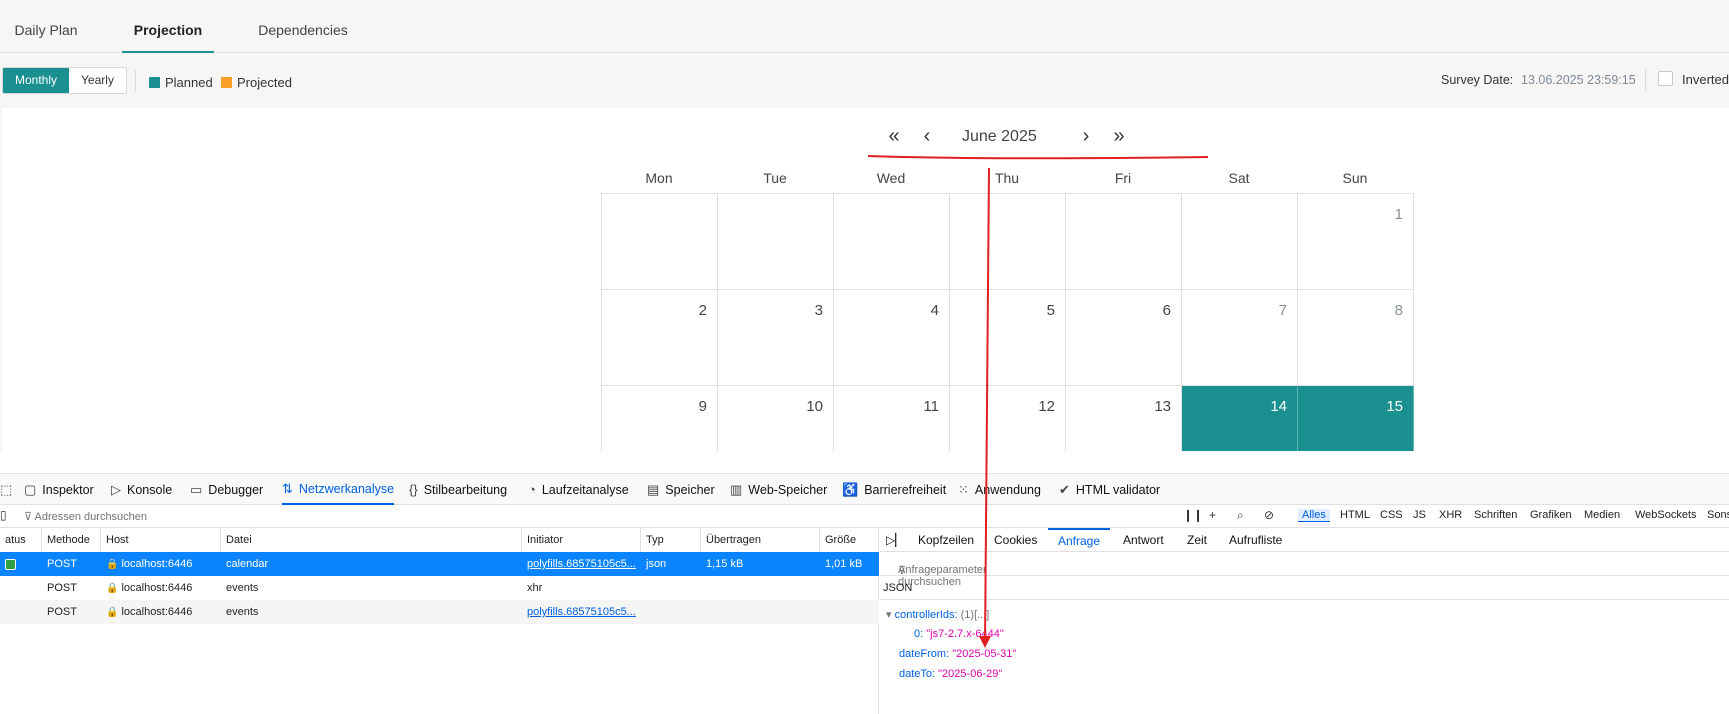  Describe the element at coordinates (85, 516) in the screenshot. I see `url-filter-input: ⊽ Adressen durchsuchen` at that location.